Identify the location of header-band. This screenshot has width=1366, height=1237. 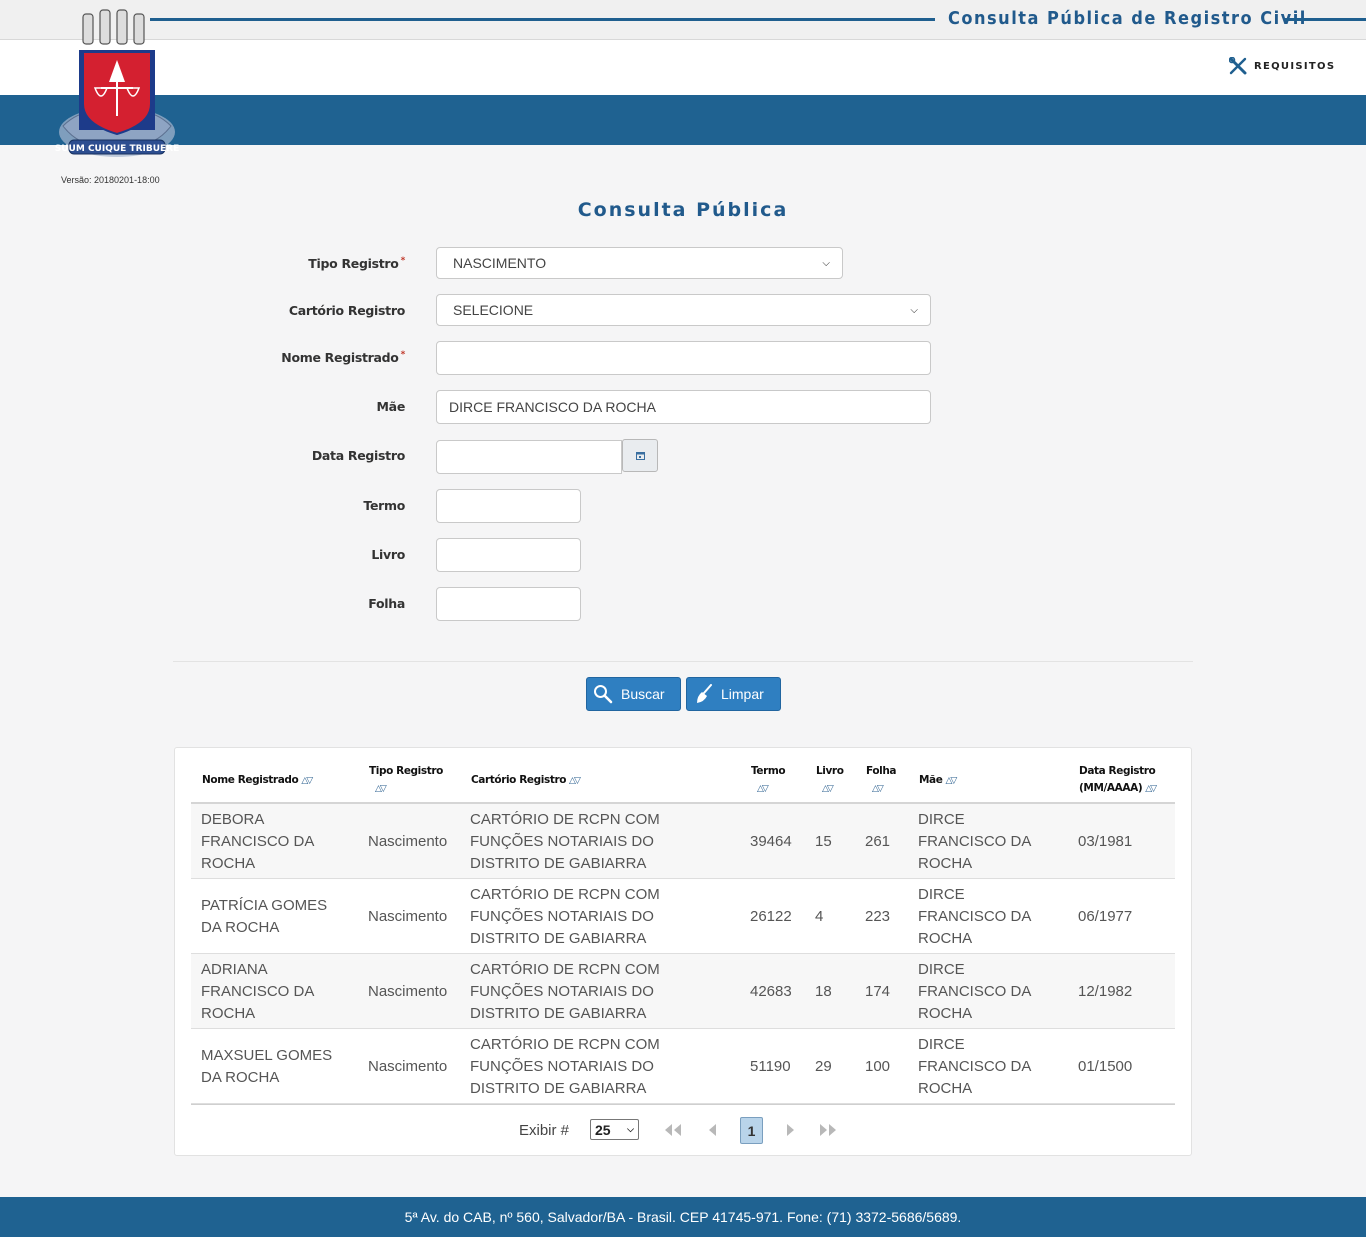
(683, 67).